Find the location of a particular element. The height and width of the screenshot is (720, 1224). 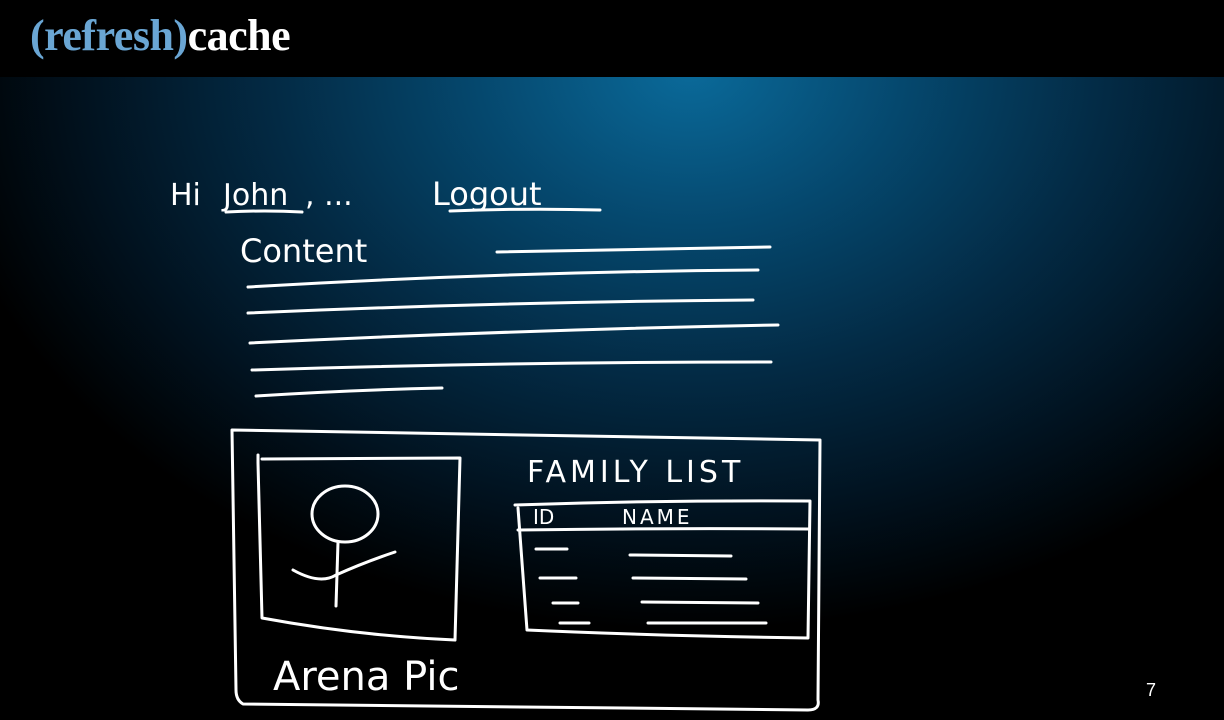

sketch-greeting: Hi is located at coordinates (185, 195).